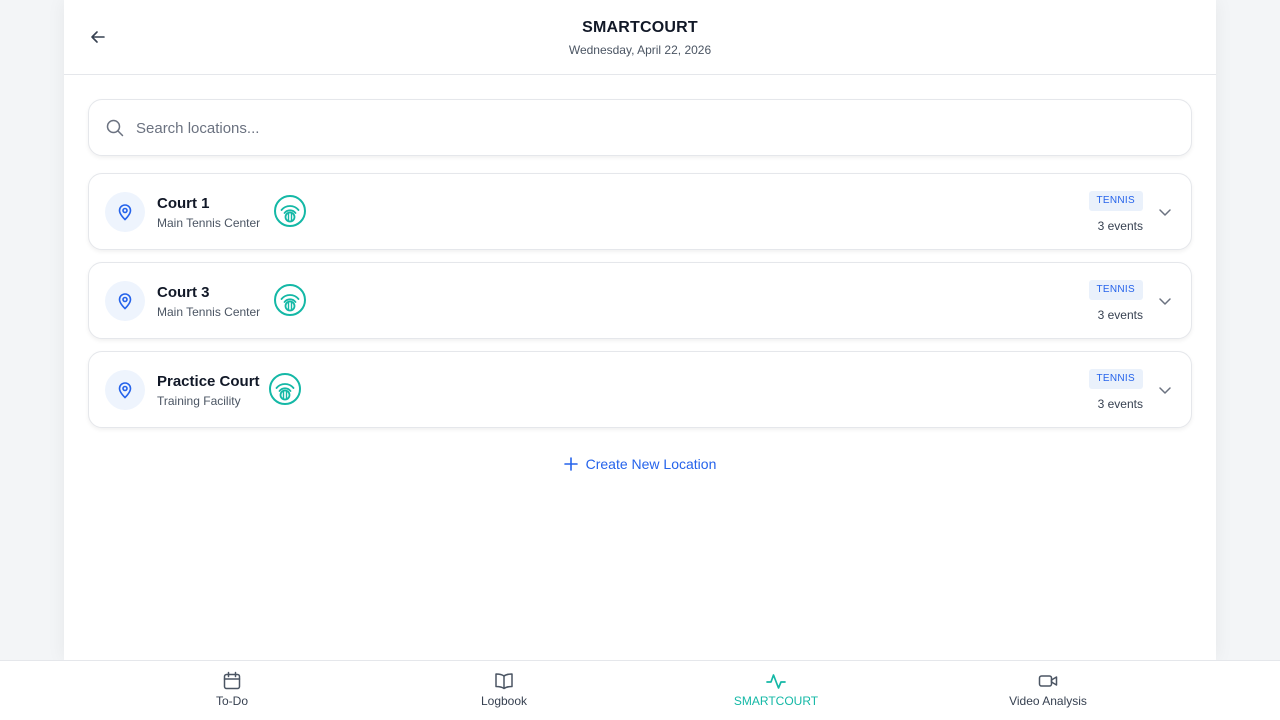  Describe the element at coordinates (1048, 701) in the screenshot. I see `nav-label: Video Analysis` at that location.